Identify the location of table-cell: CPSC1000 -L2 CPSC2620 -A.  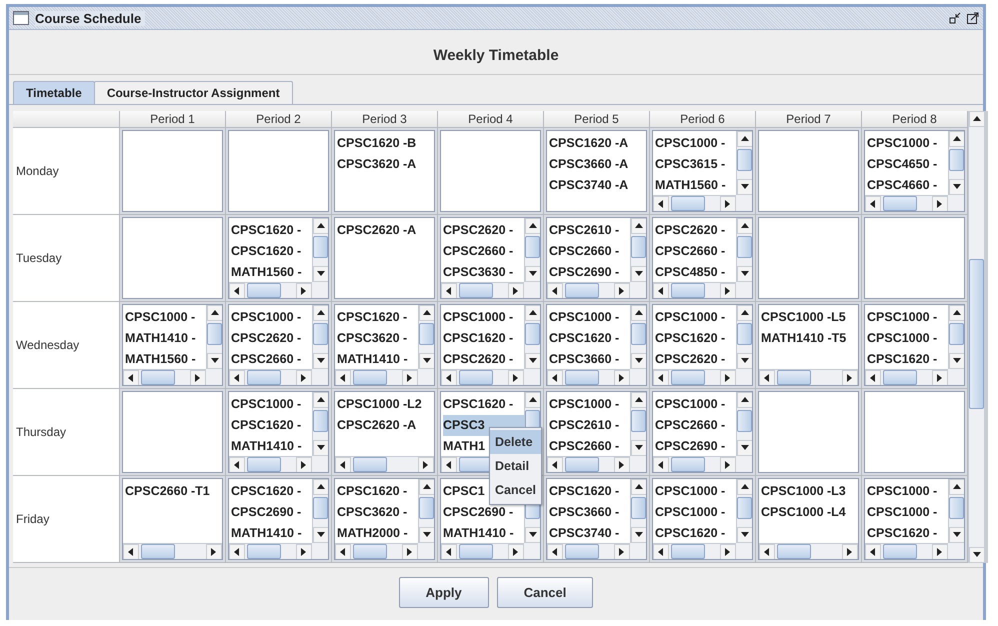
(384, 432).